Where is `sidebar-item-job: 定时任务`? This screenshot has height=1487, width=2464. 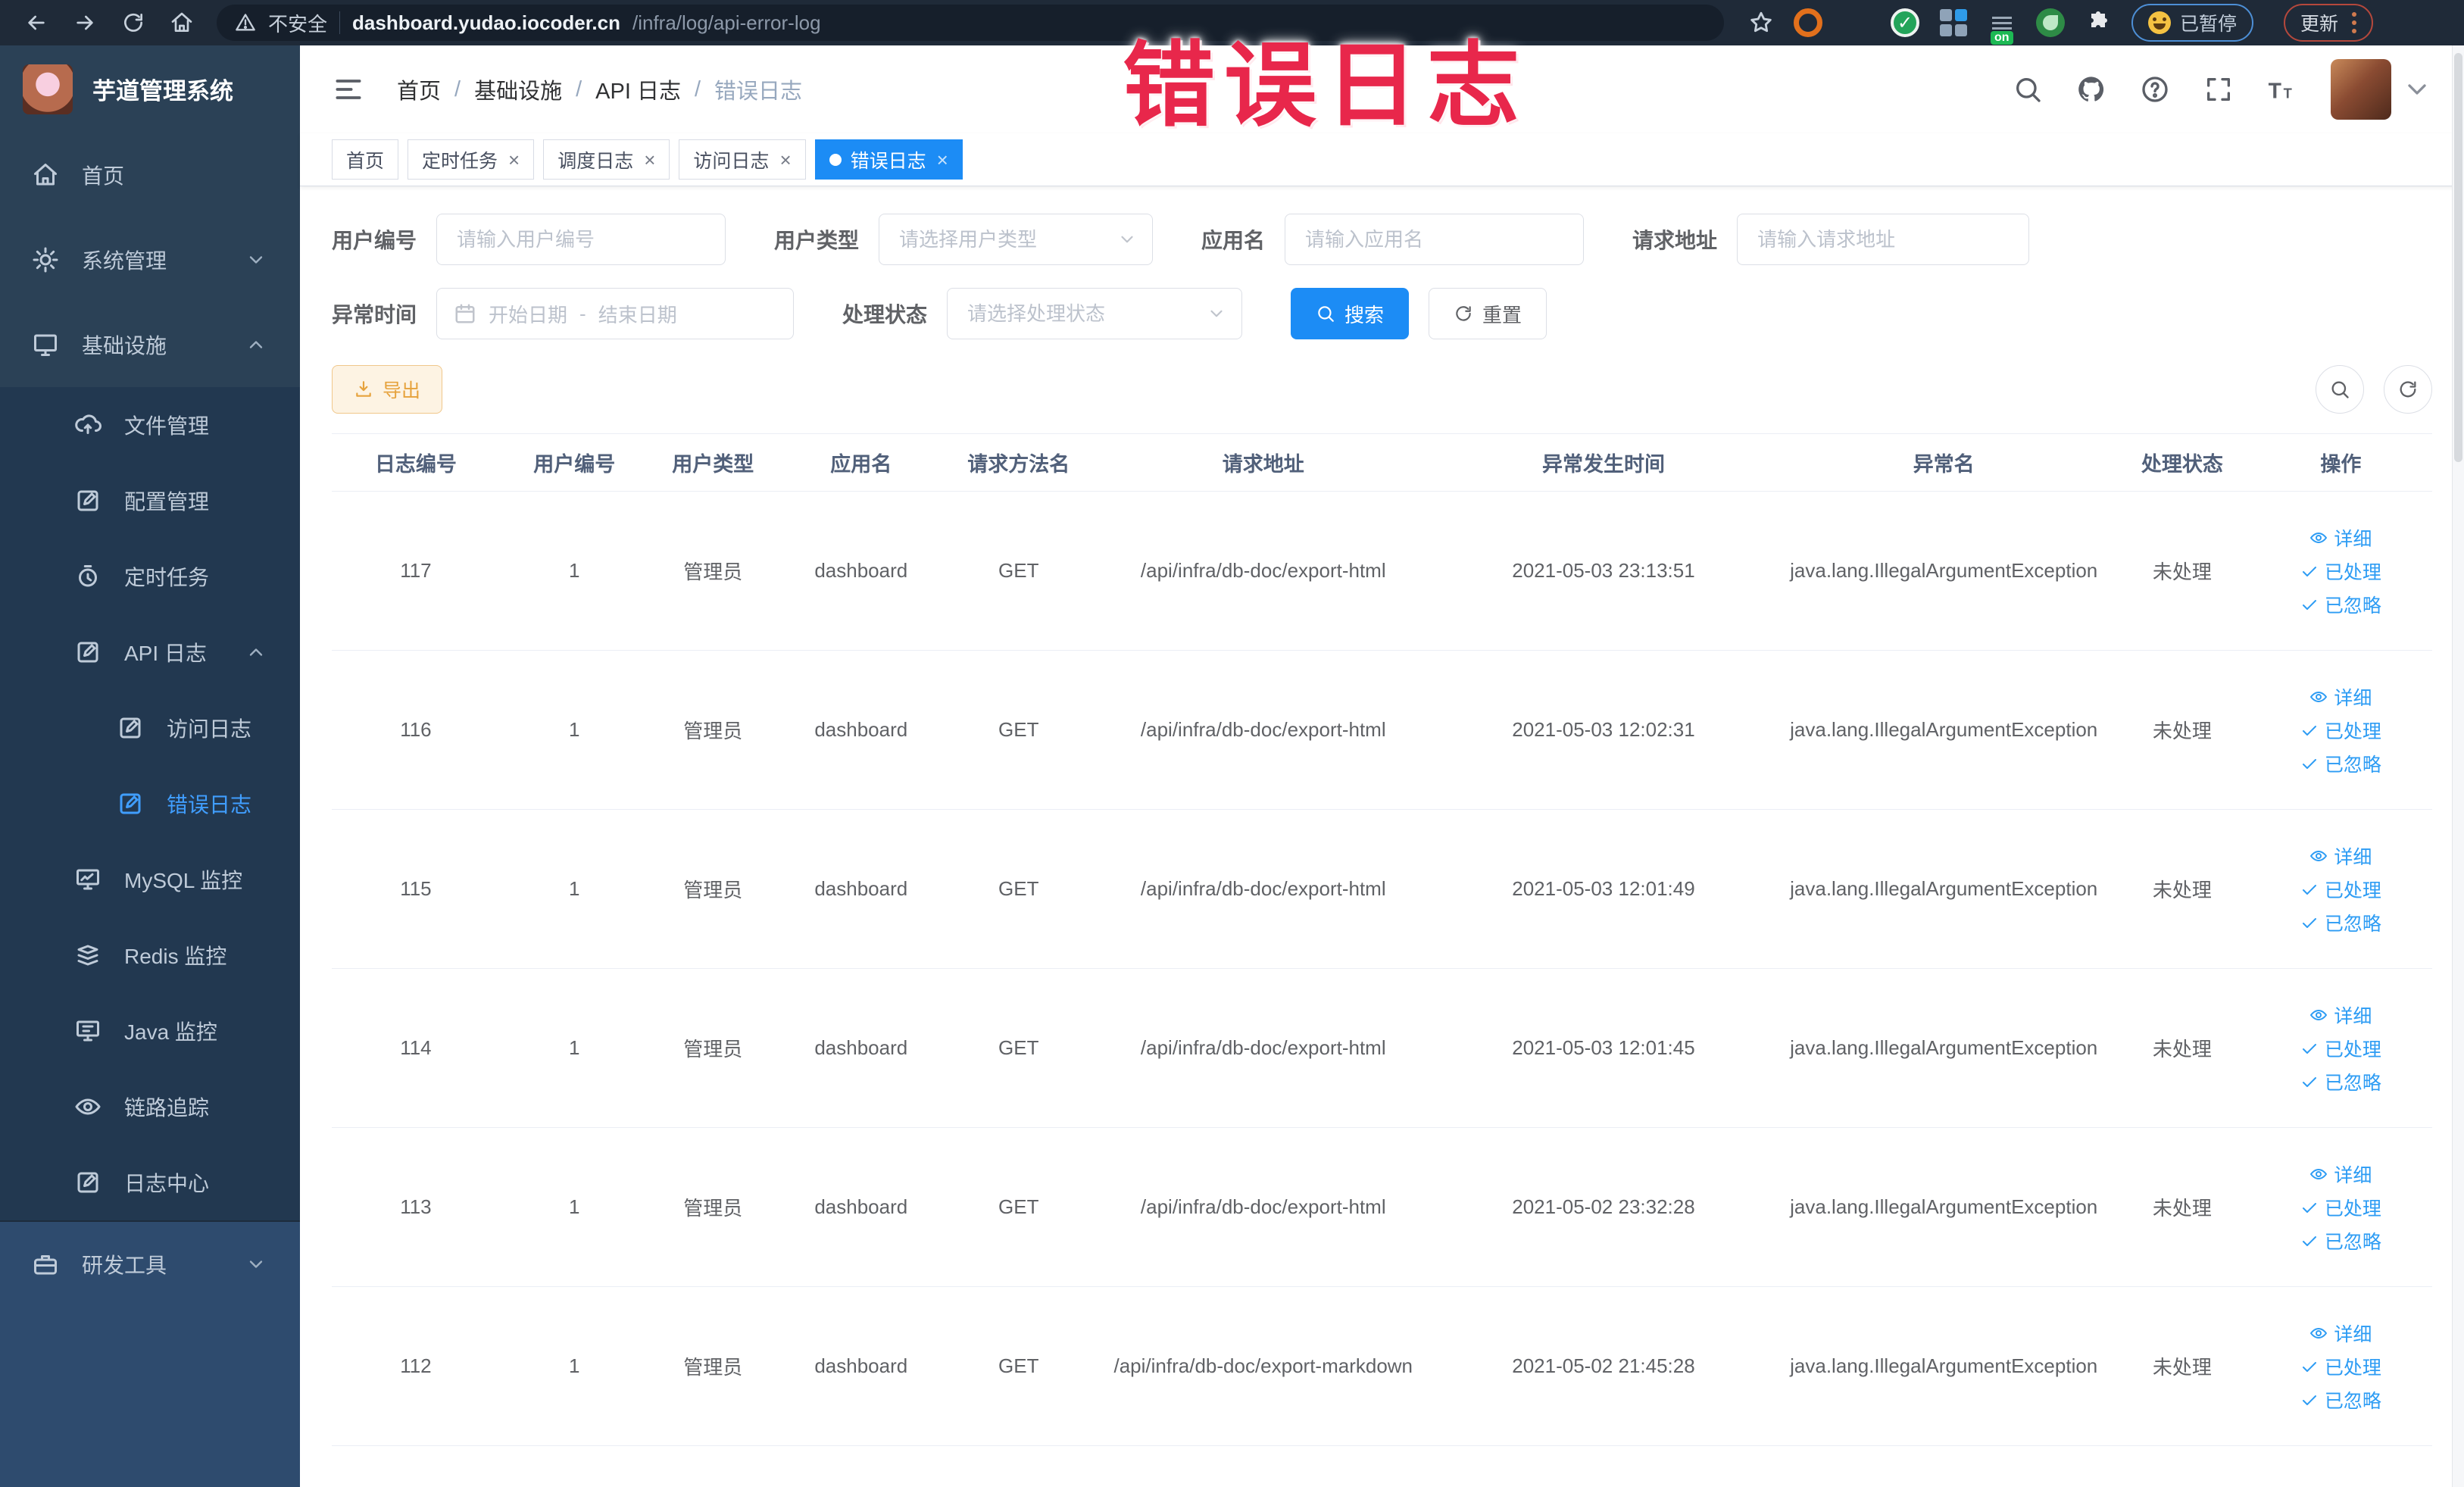
sidebar-item-job: 定时任务 is located at coordinates (150, 576).